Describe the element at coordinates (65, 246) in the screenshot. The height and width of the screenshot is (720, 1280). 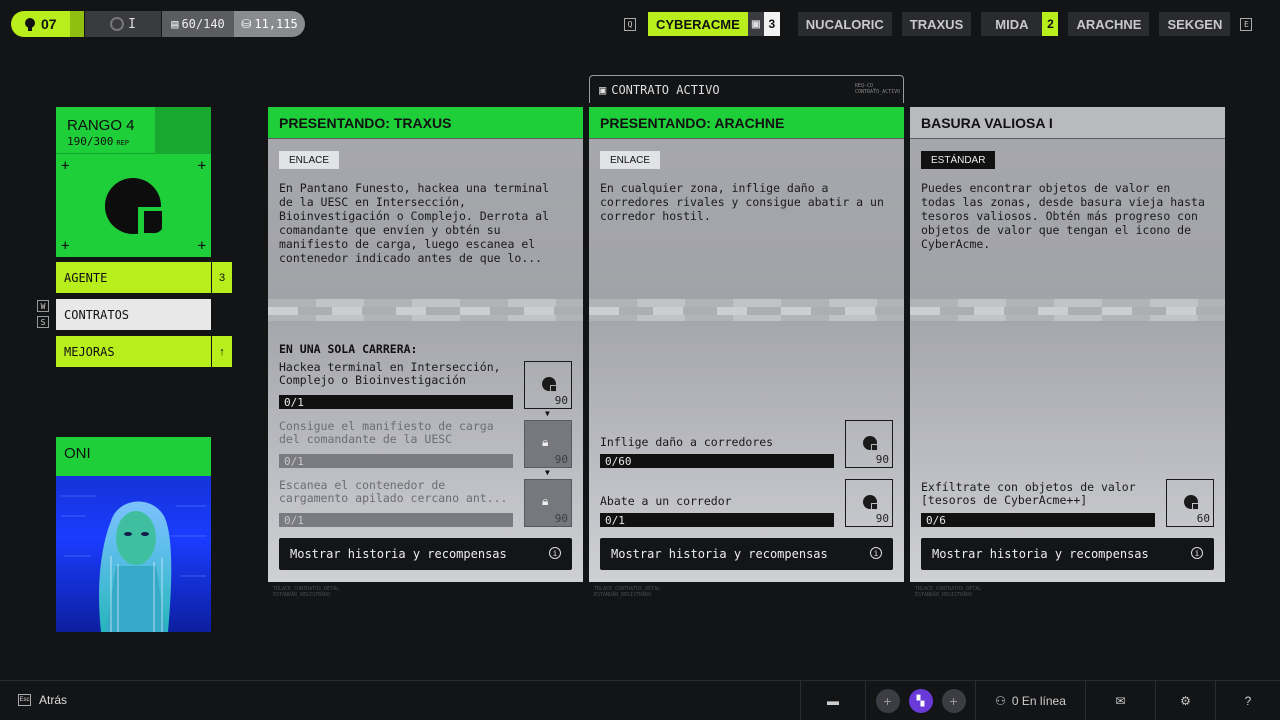
I see `corner-plus-icon: +` at that location.